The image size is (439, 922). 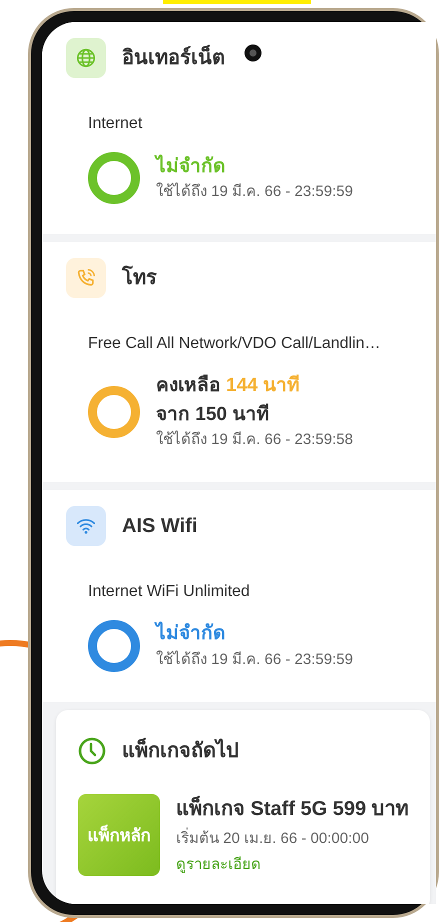 I want to click on globe-icon, so click(x=86, y=58).